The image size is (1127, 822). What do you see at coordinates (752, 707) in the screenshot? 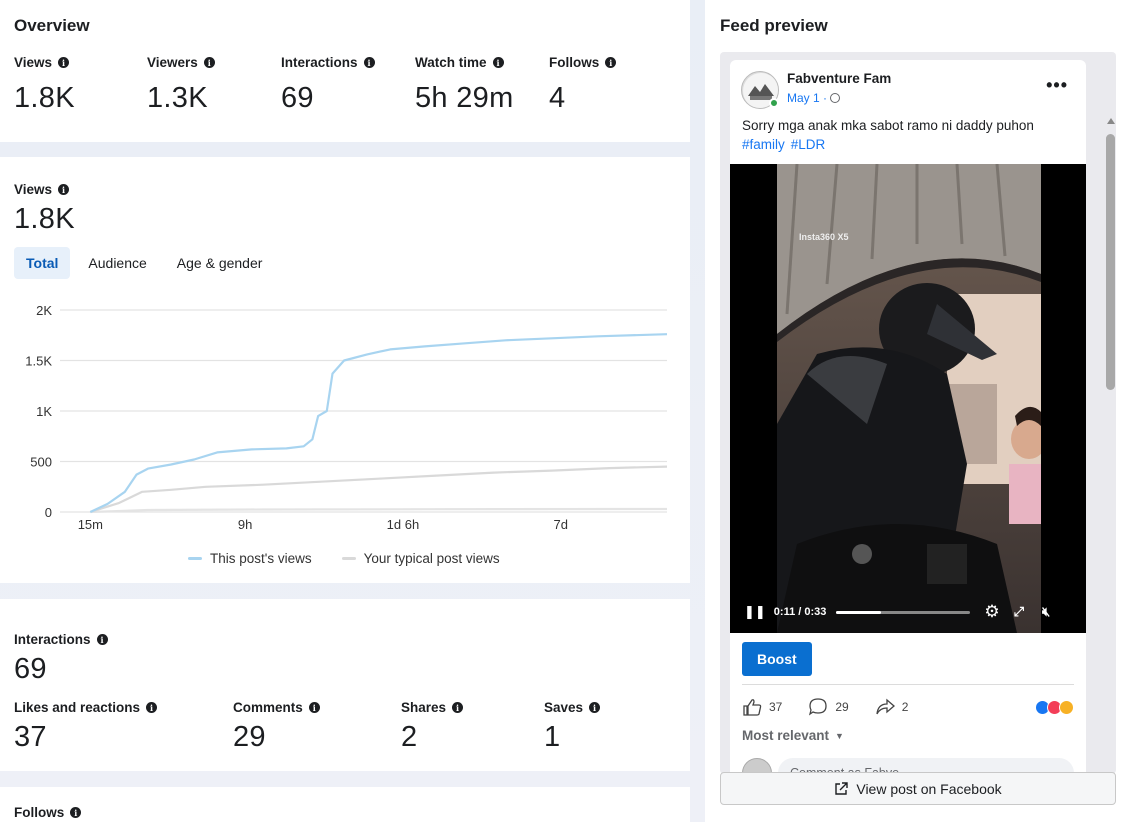
I see `like-icon` at bounding box center [752, 707].